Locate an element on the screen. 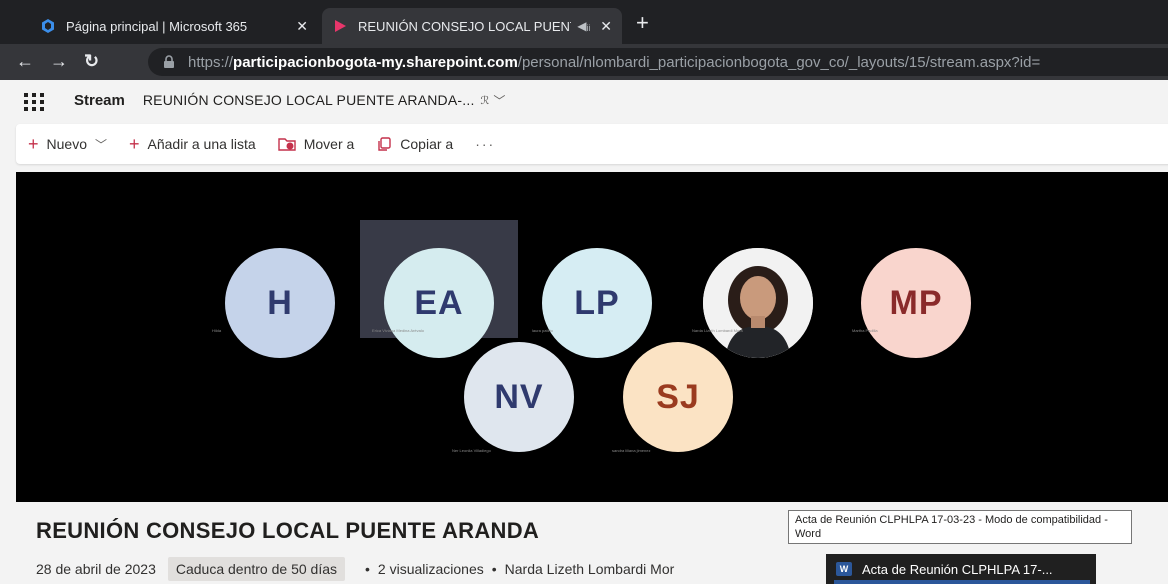 This screenshot has width=1168, height=584. avatar-initials: MP is located at coordinates (916, 302).